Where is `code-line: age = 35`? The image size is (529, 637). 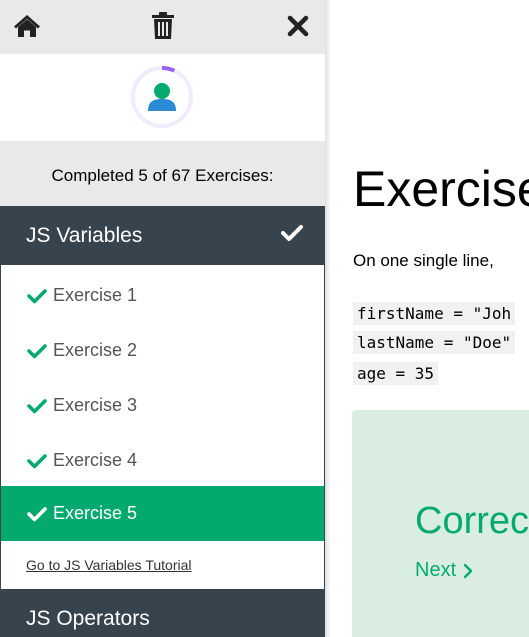 code-line: age = 35 is located at coordinates (396, 373).